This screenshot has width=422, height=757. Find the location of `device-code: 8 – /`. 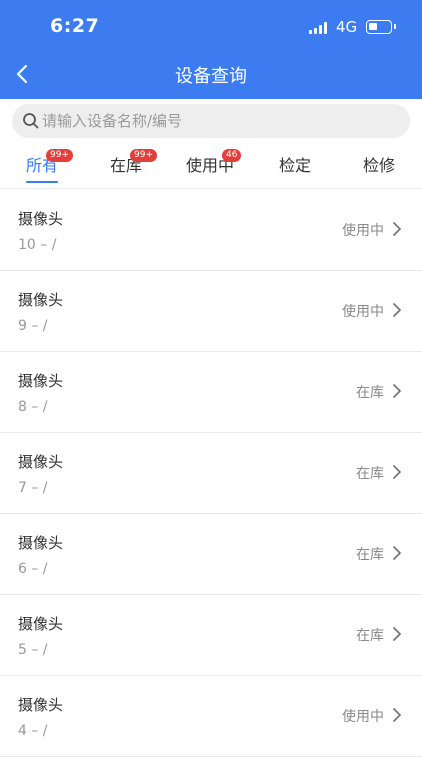

device-code: 8 – / is located at coordinates (33, 407).